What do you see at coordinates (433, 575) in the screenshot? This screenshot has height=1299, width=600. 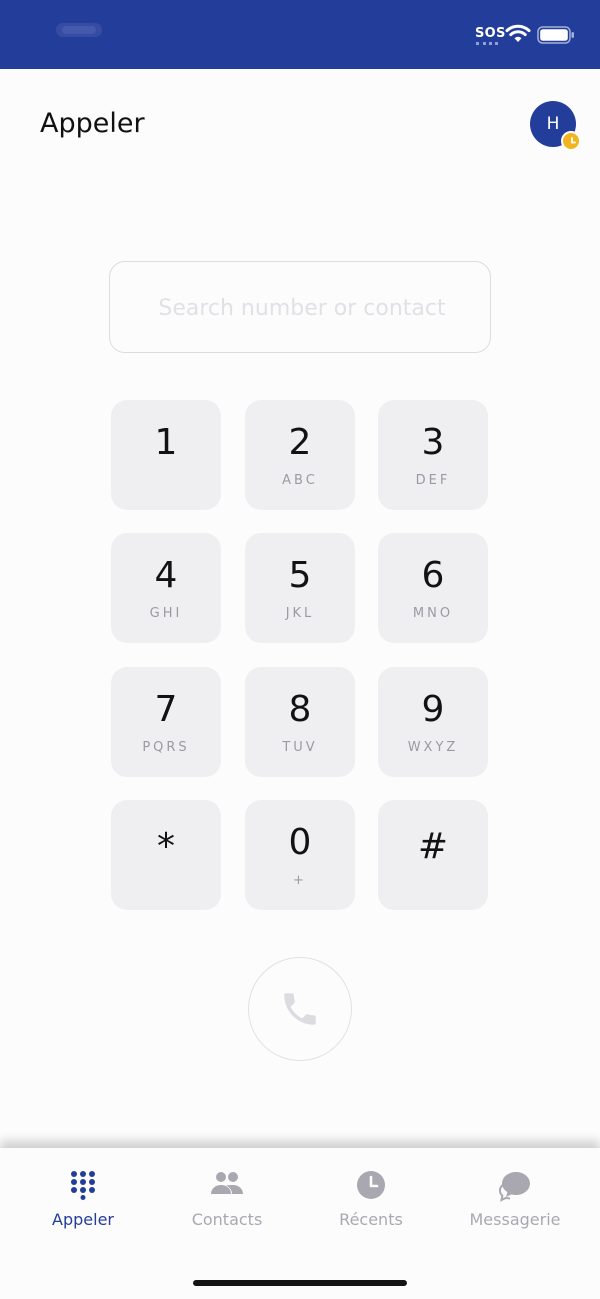 I see `key-digit: 6` at bounding box center [433, 575].